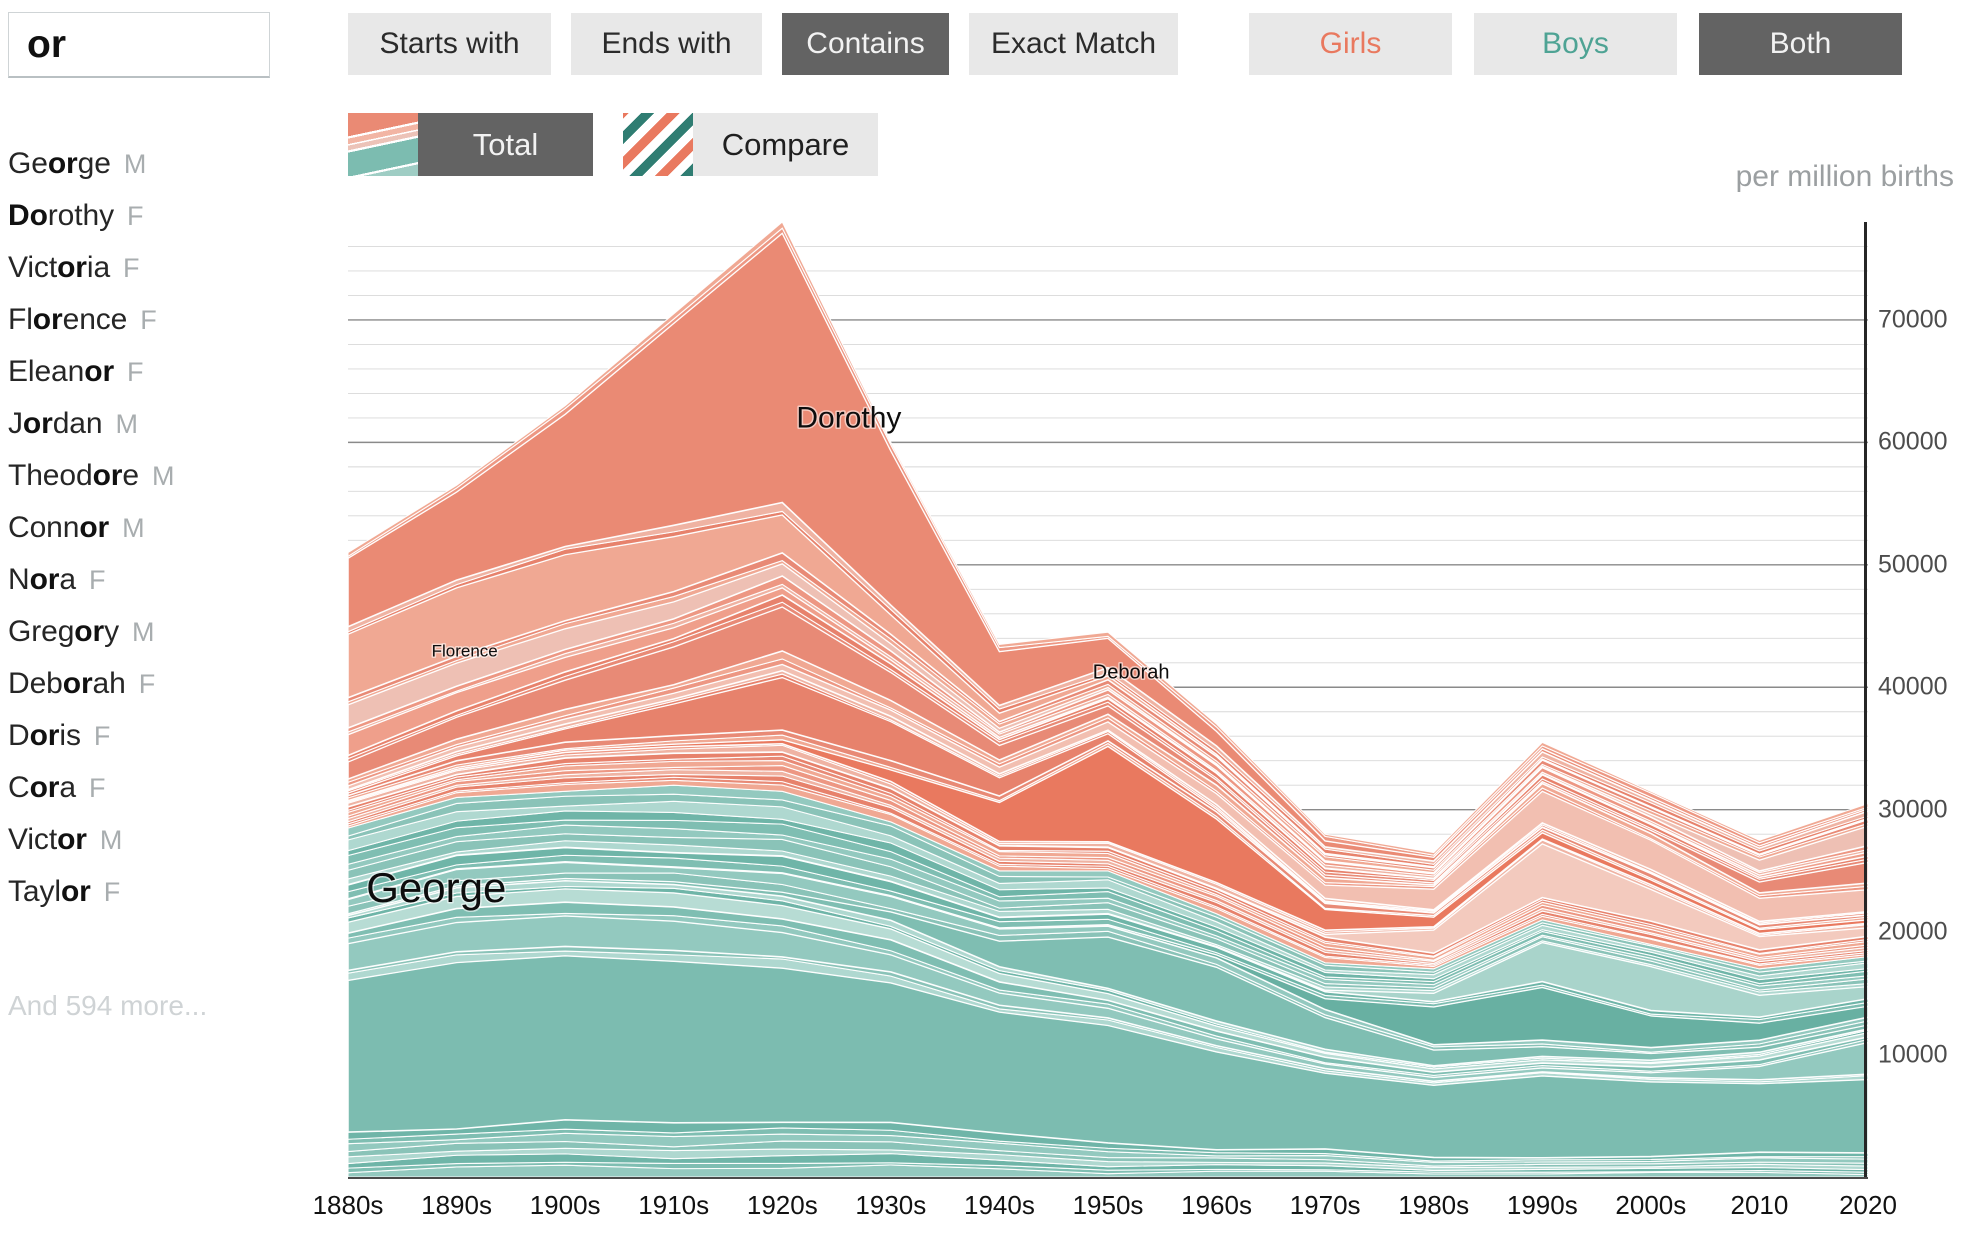 This screenshot has width=1972, height=1242. I want to click on list-item: Victoria F, so click(139, 268).